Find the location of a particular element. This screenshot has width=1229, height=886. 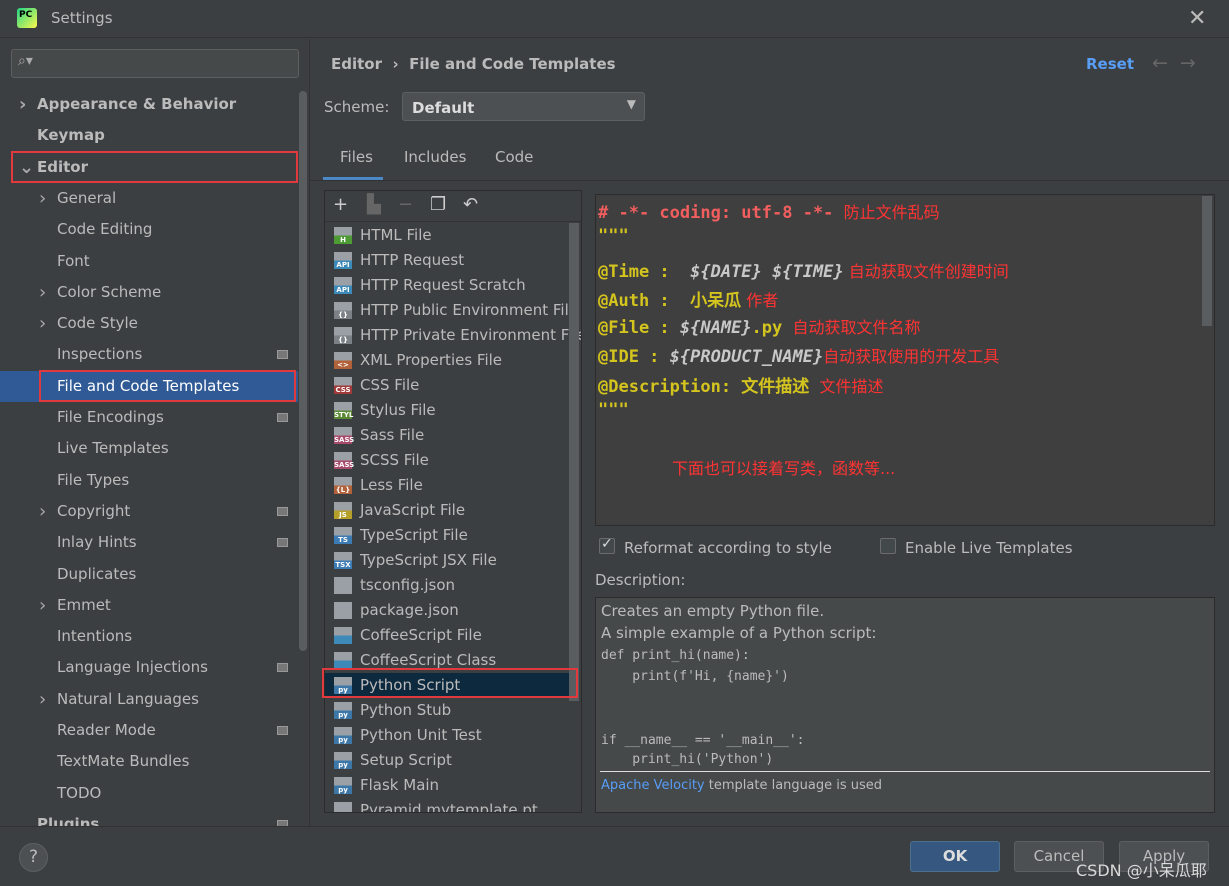

description-text: A simple example of a Python script: is located at coordinates (739, 633).